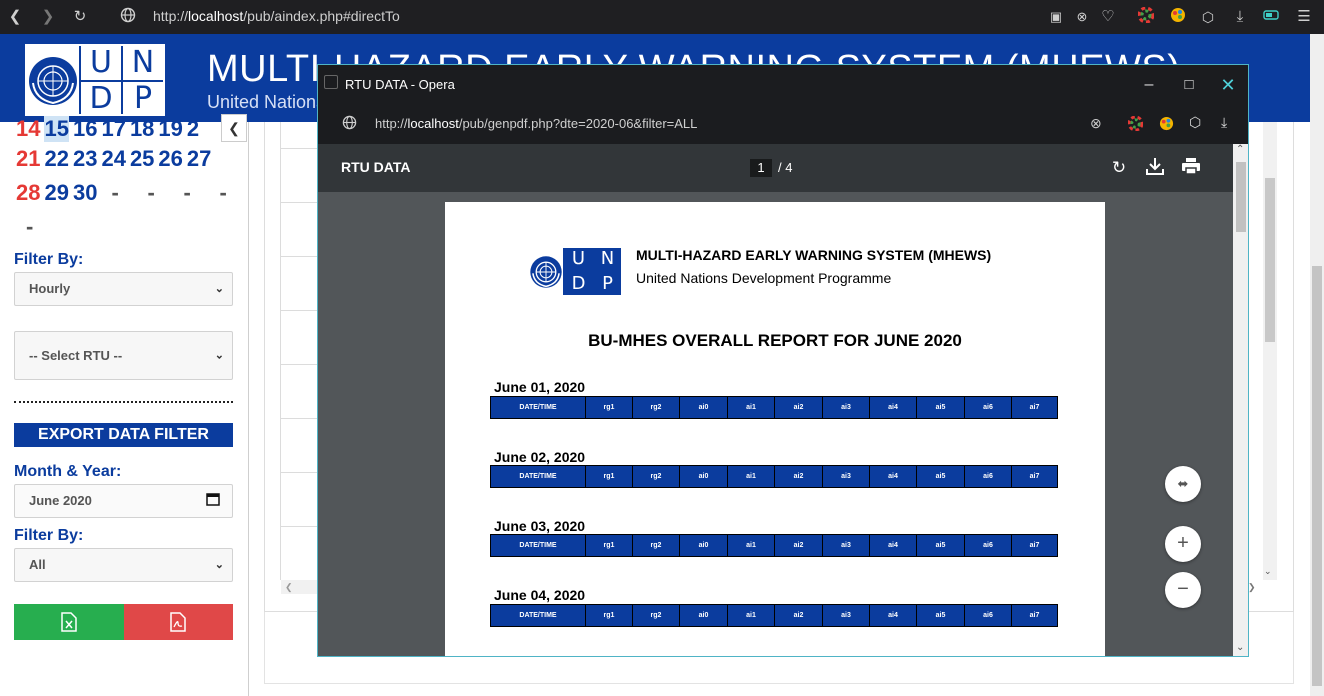  Describe the element at coordinates (1255, 587) in the screenshot. I see `scroll-right-icon: ❯` at that location.